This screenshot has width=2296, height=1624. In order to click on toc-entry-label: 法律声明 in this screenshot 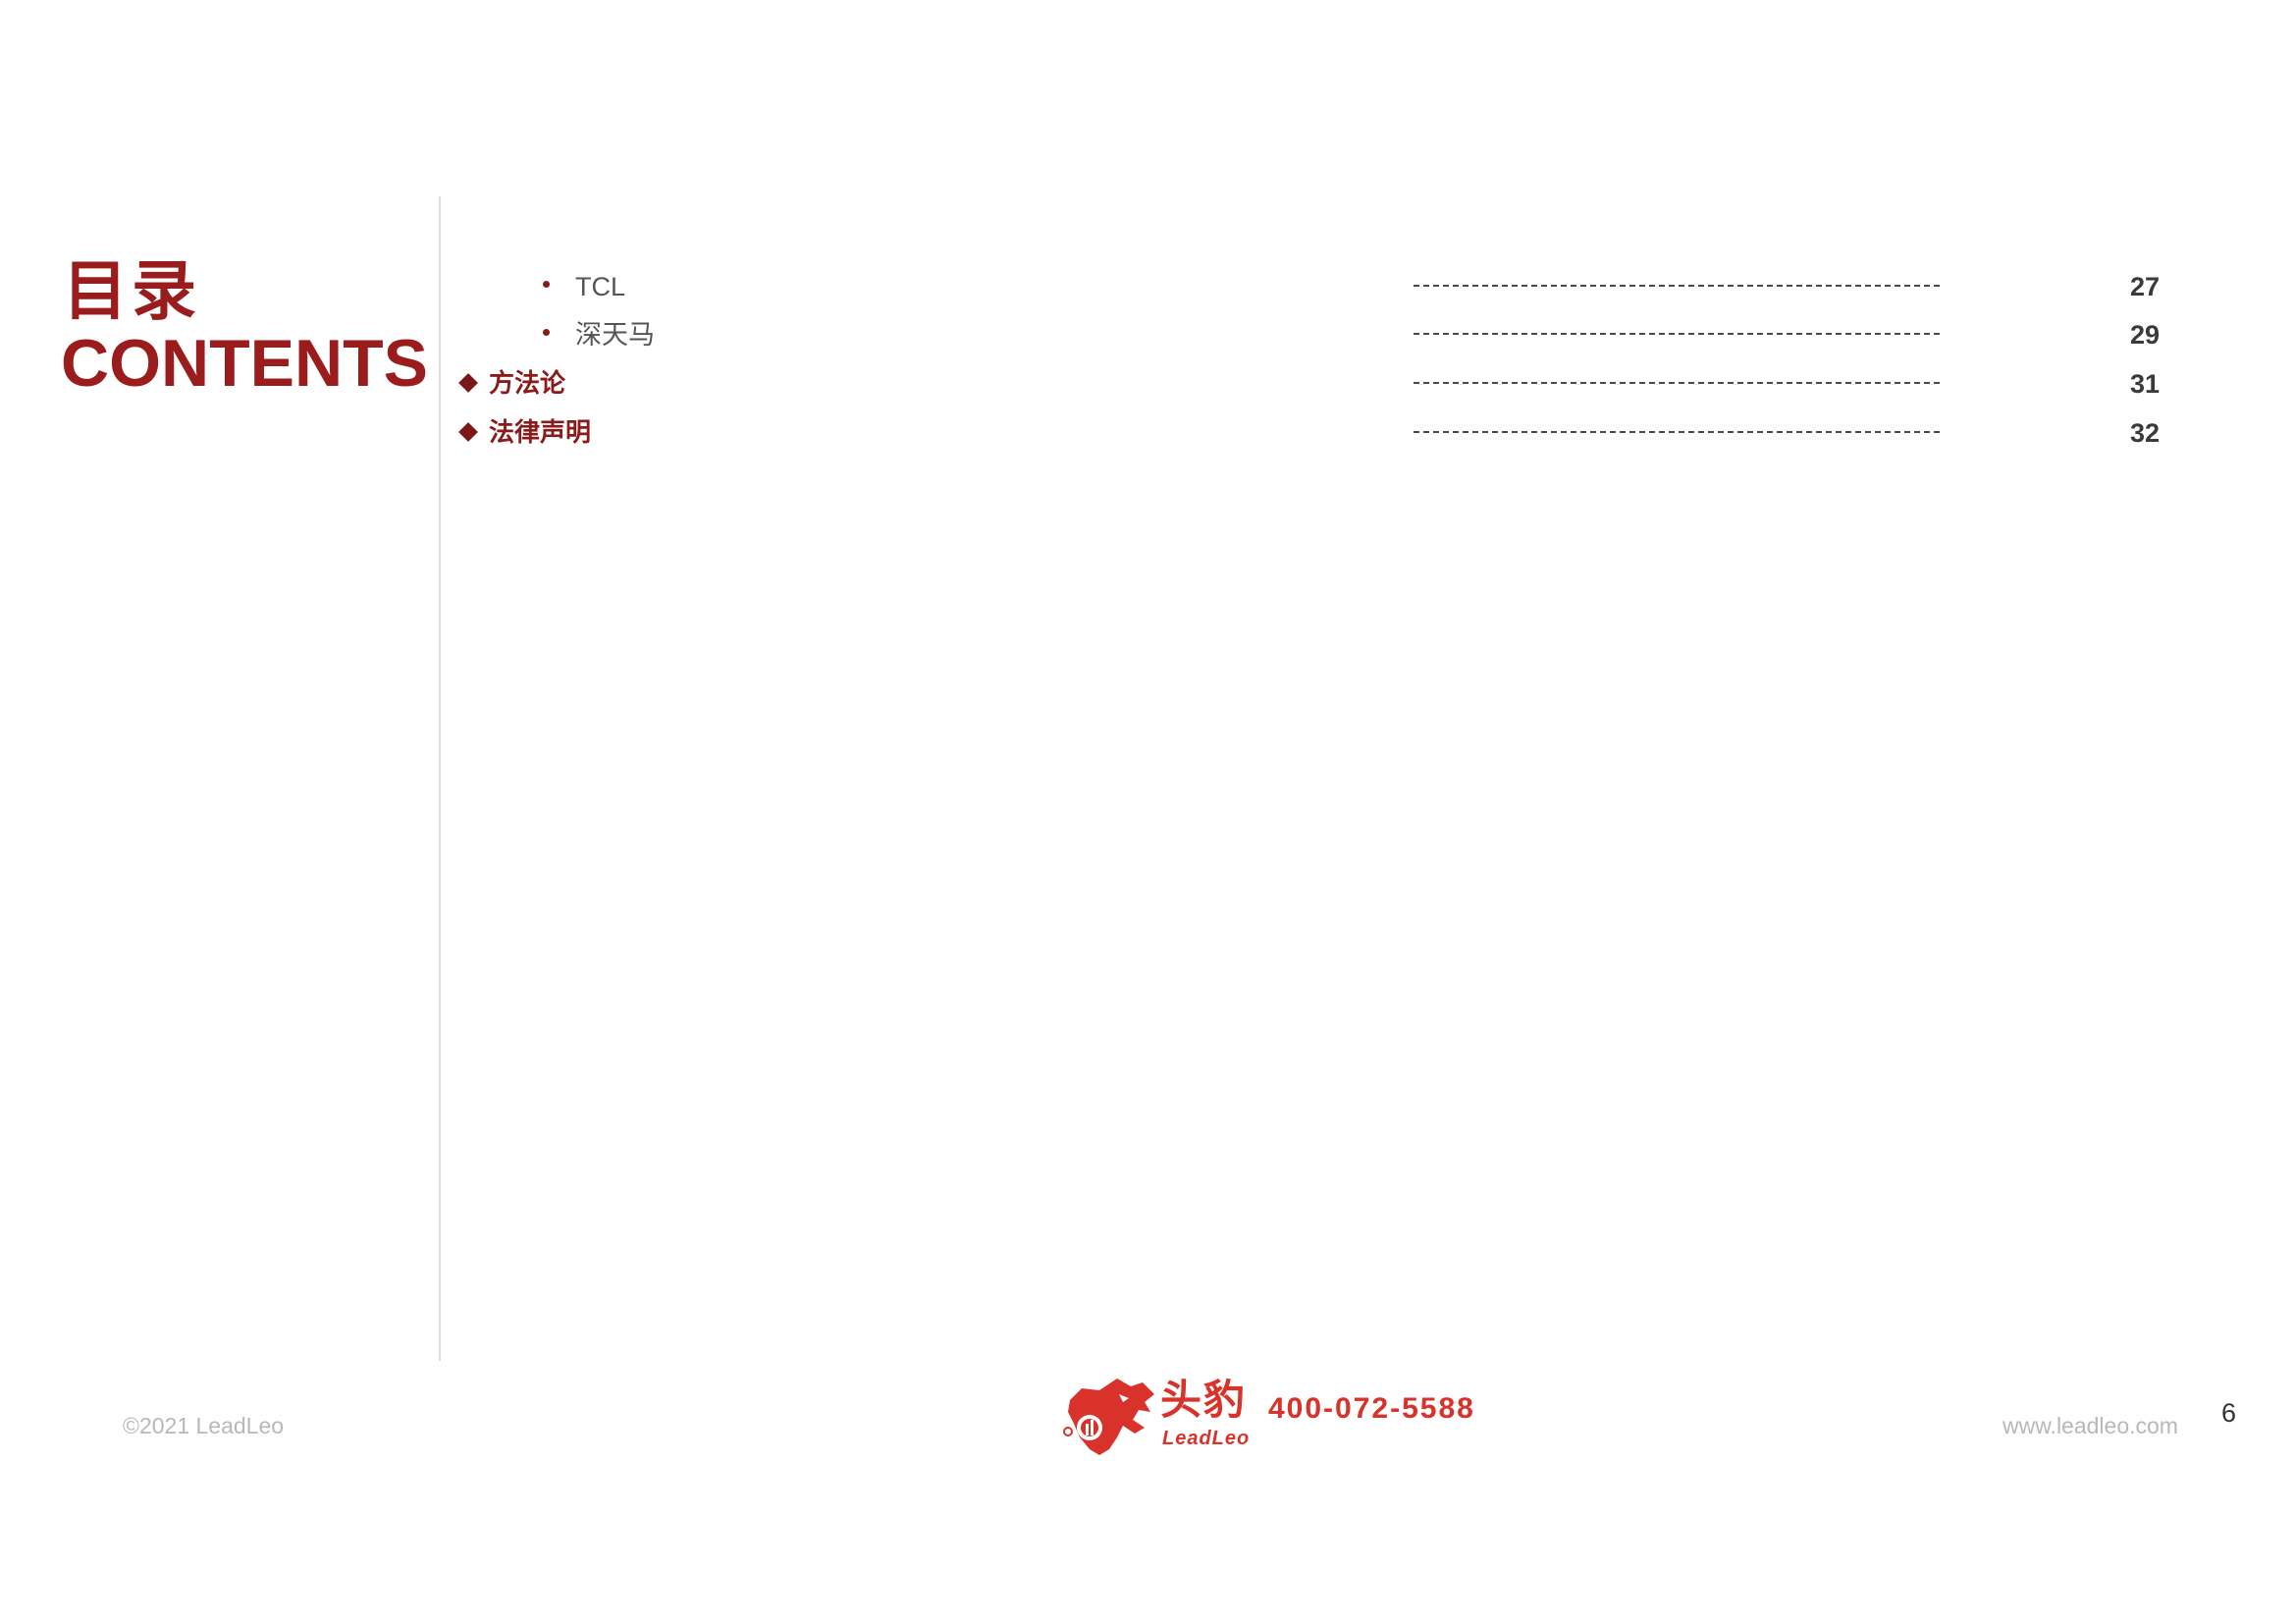, I will do `click(540, 433)`.